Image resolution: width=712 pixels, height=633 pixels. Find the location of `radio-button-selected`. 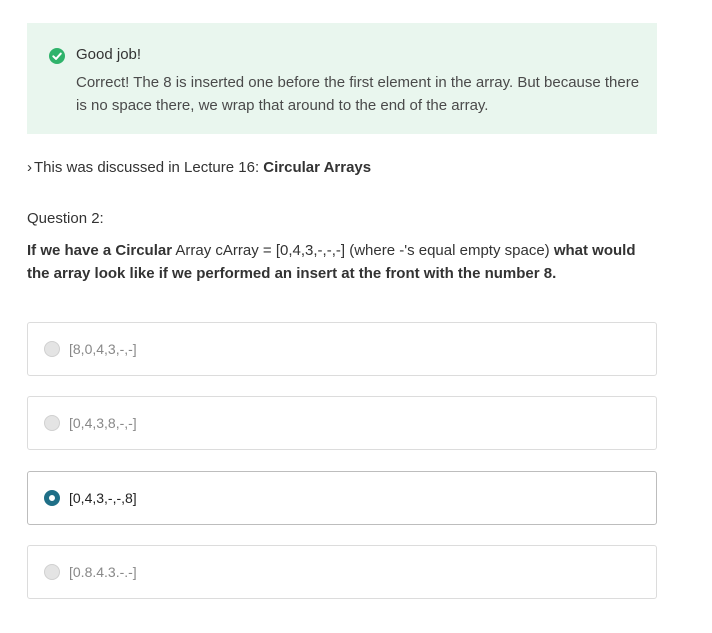

radio-button-selected is located at coordinates (52, 498).